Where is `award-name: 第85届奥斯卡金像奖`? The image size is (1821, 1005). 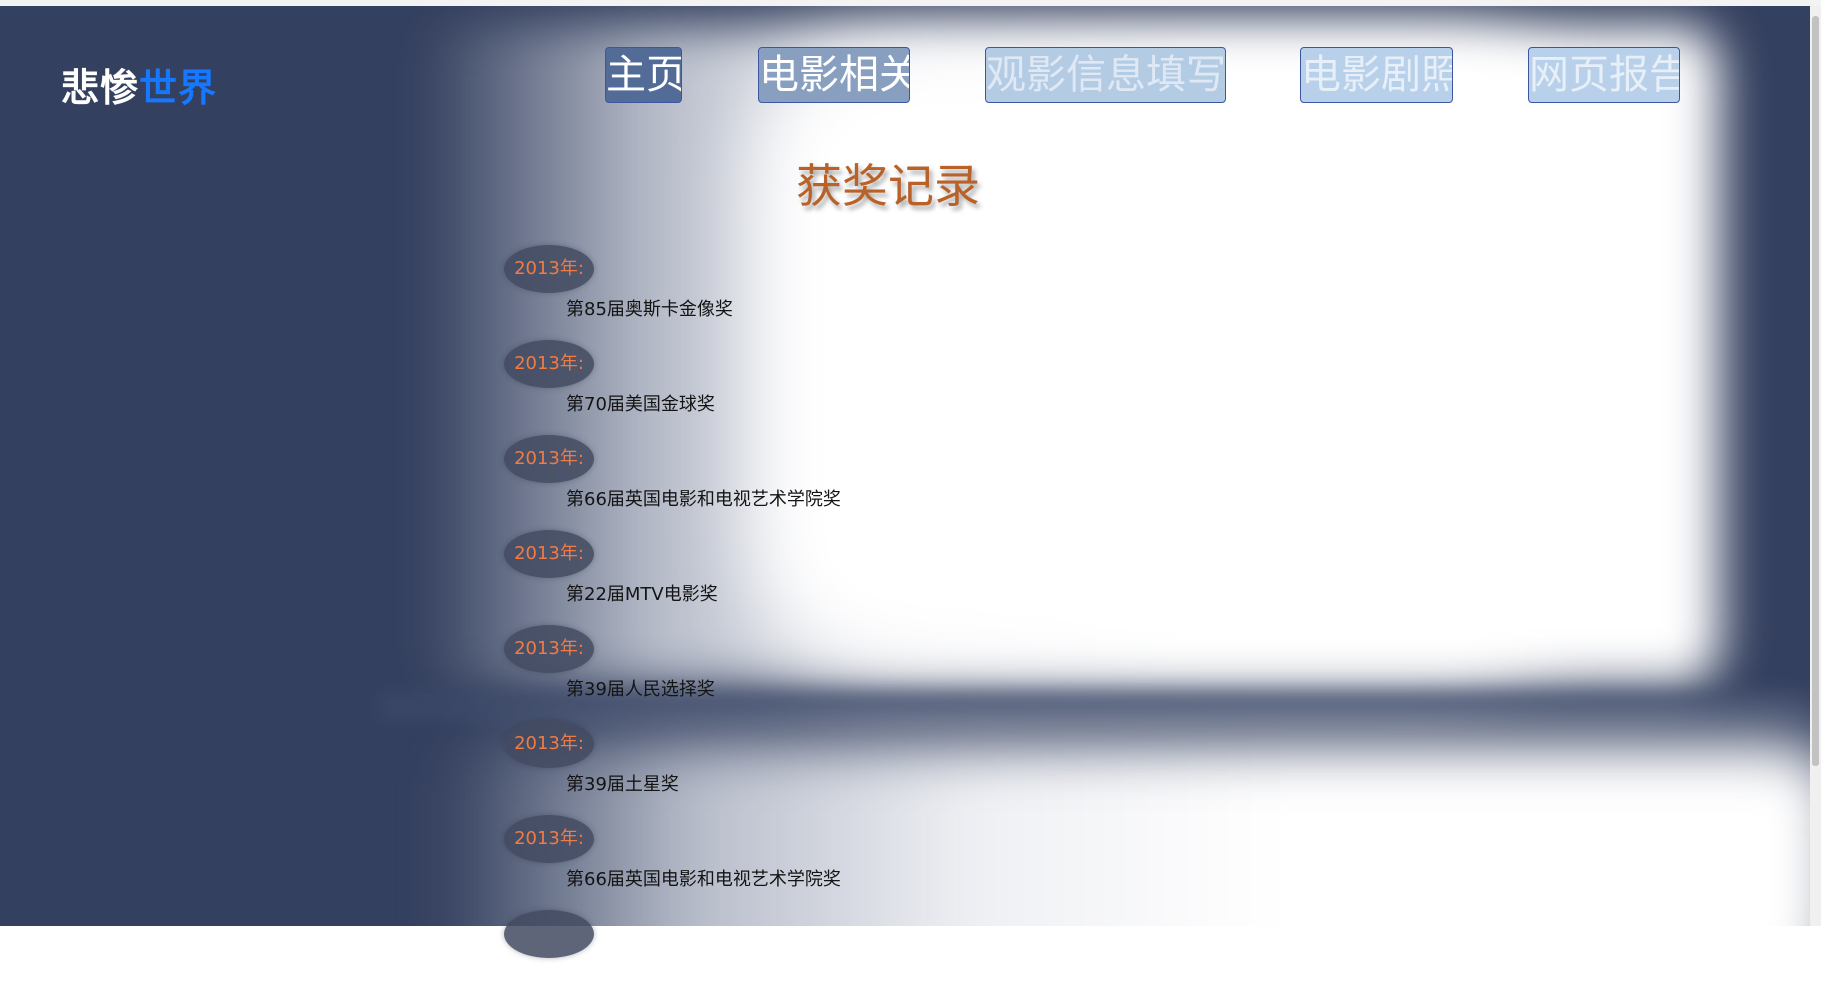 award-name: 第85届奥斯卡金像奖 is located at coordinates (649, 309).